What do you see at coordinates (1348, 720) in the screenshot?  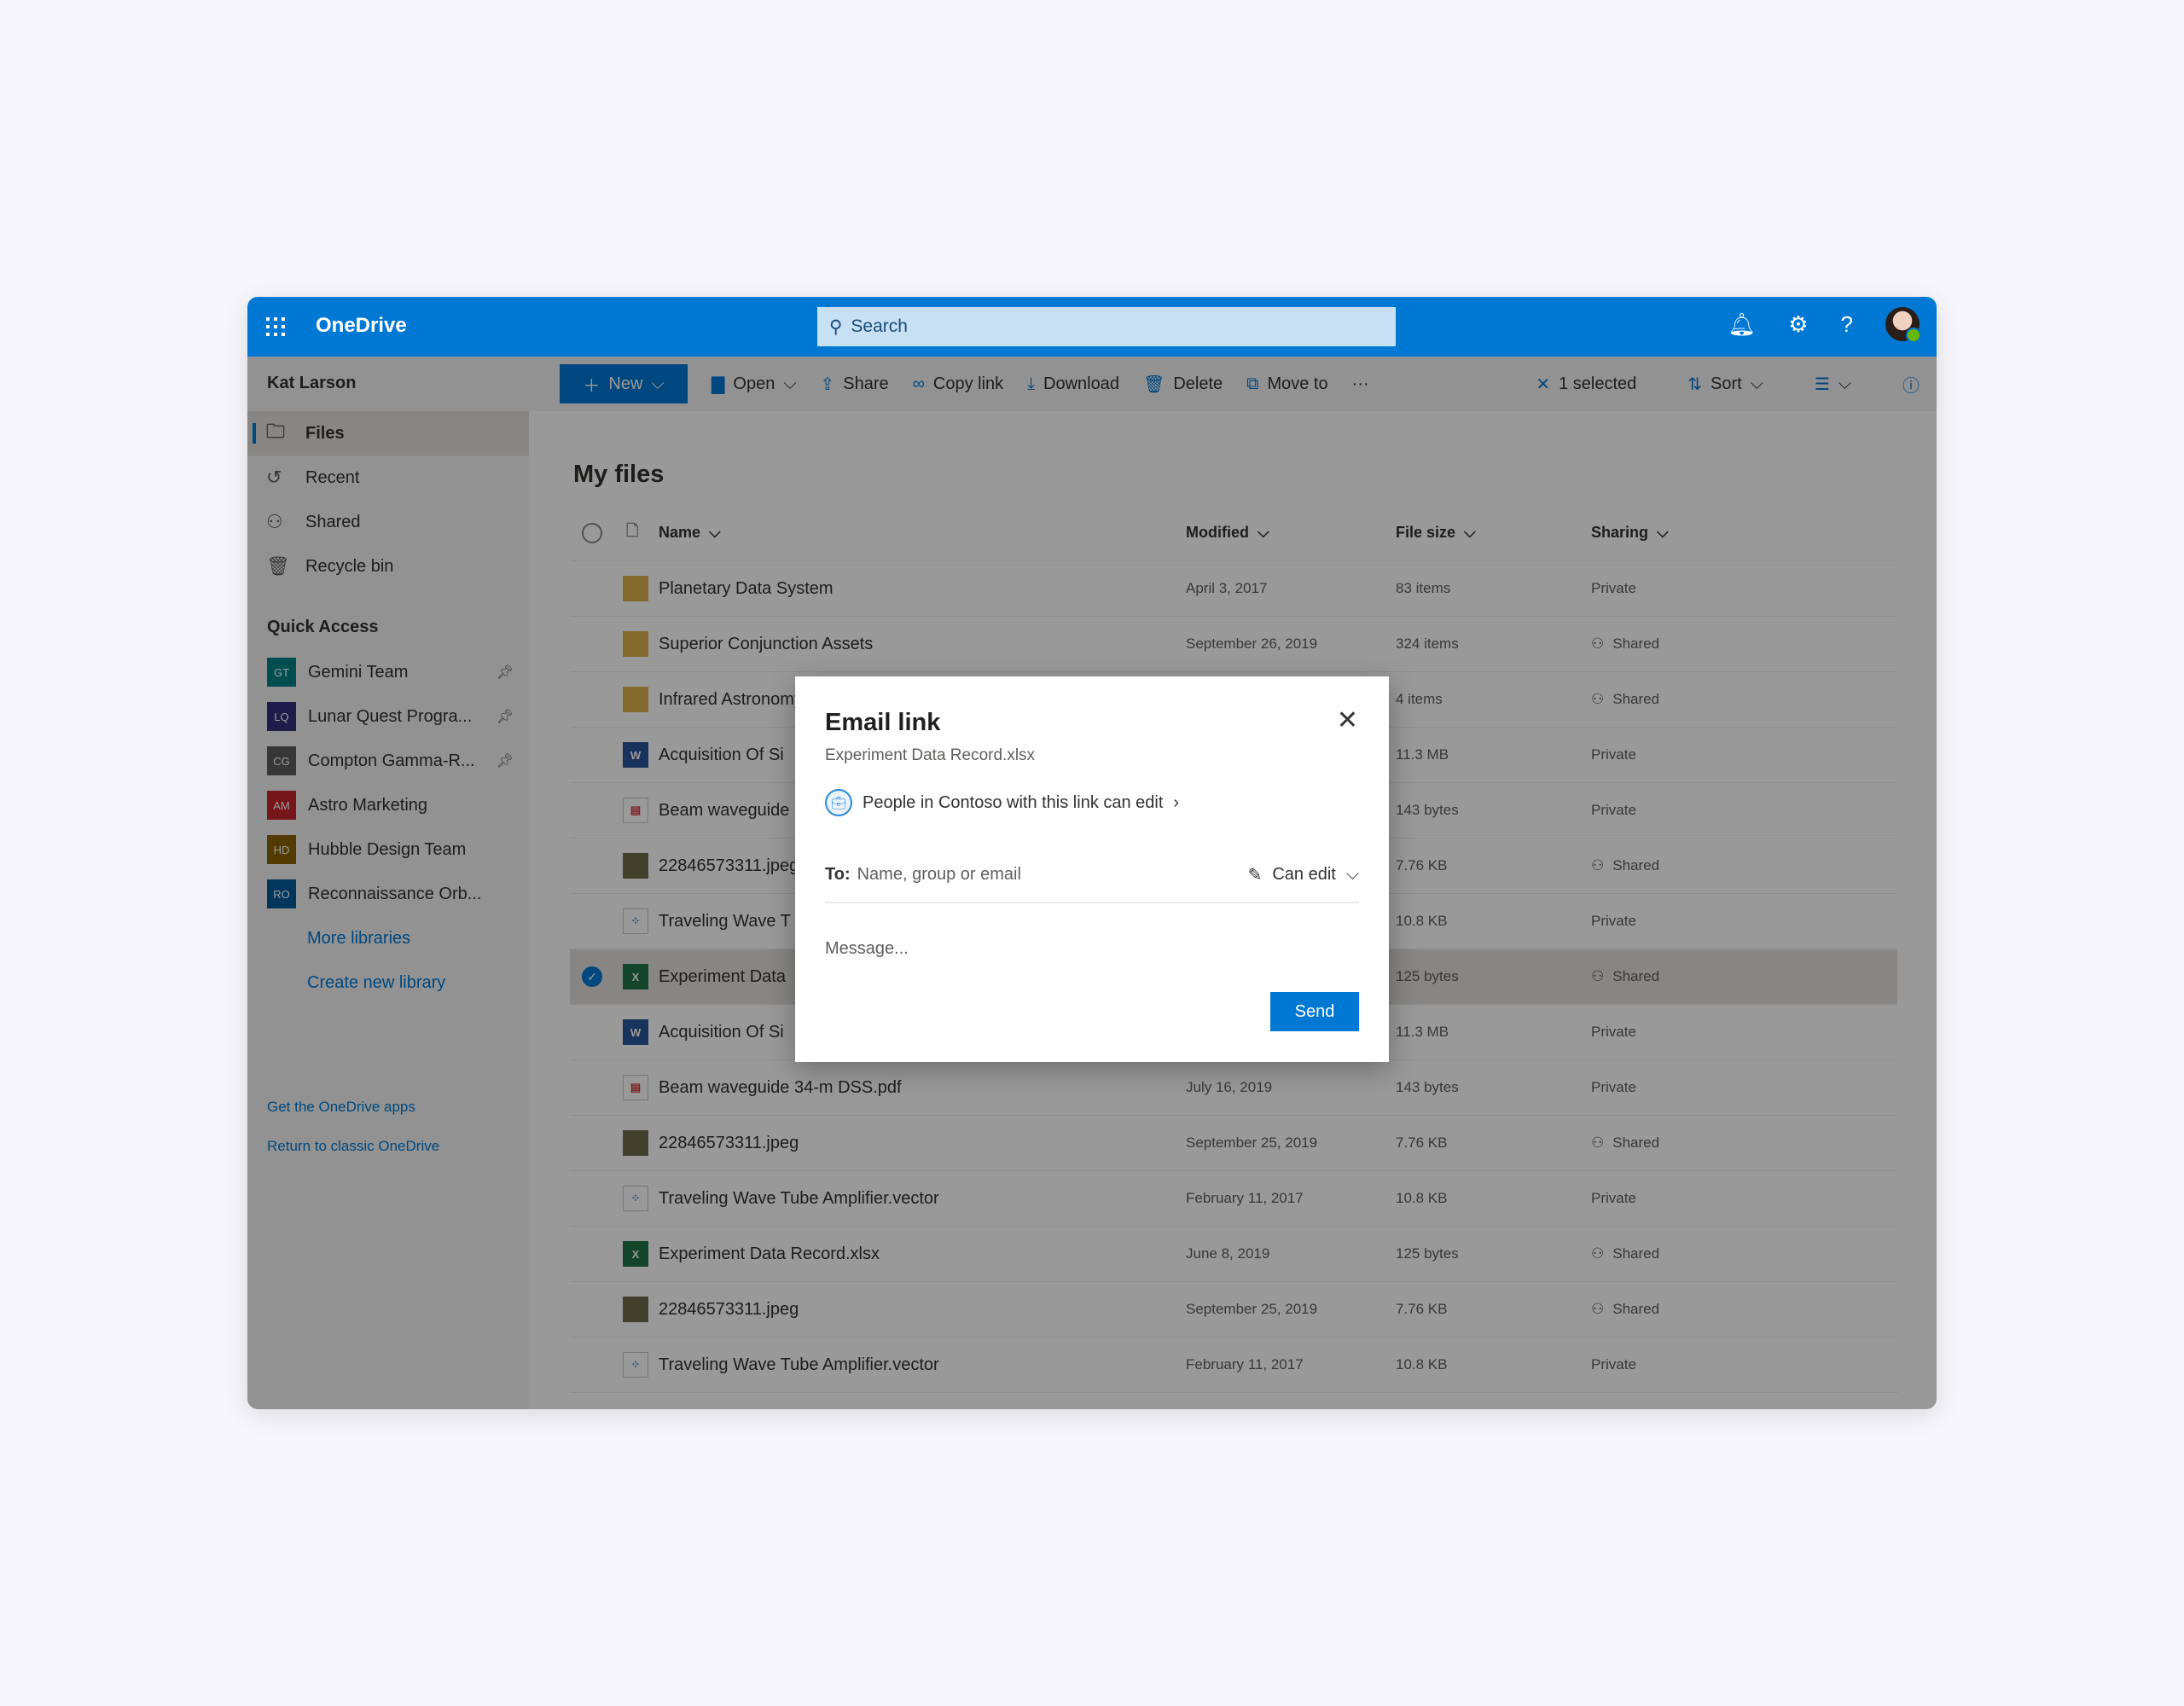 I see `close-icon: ✕` at bounding box center [1348, 720].